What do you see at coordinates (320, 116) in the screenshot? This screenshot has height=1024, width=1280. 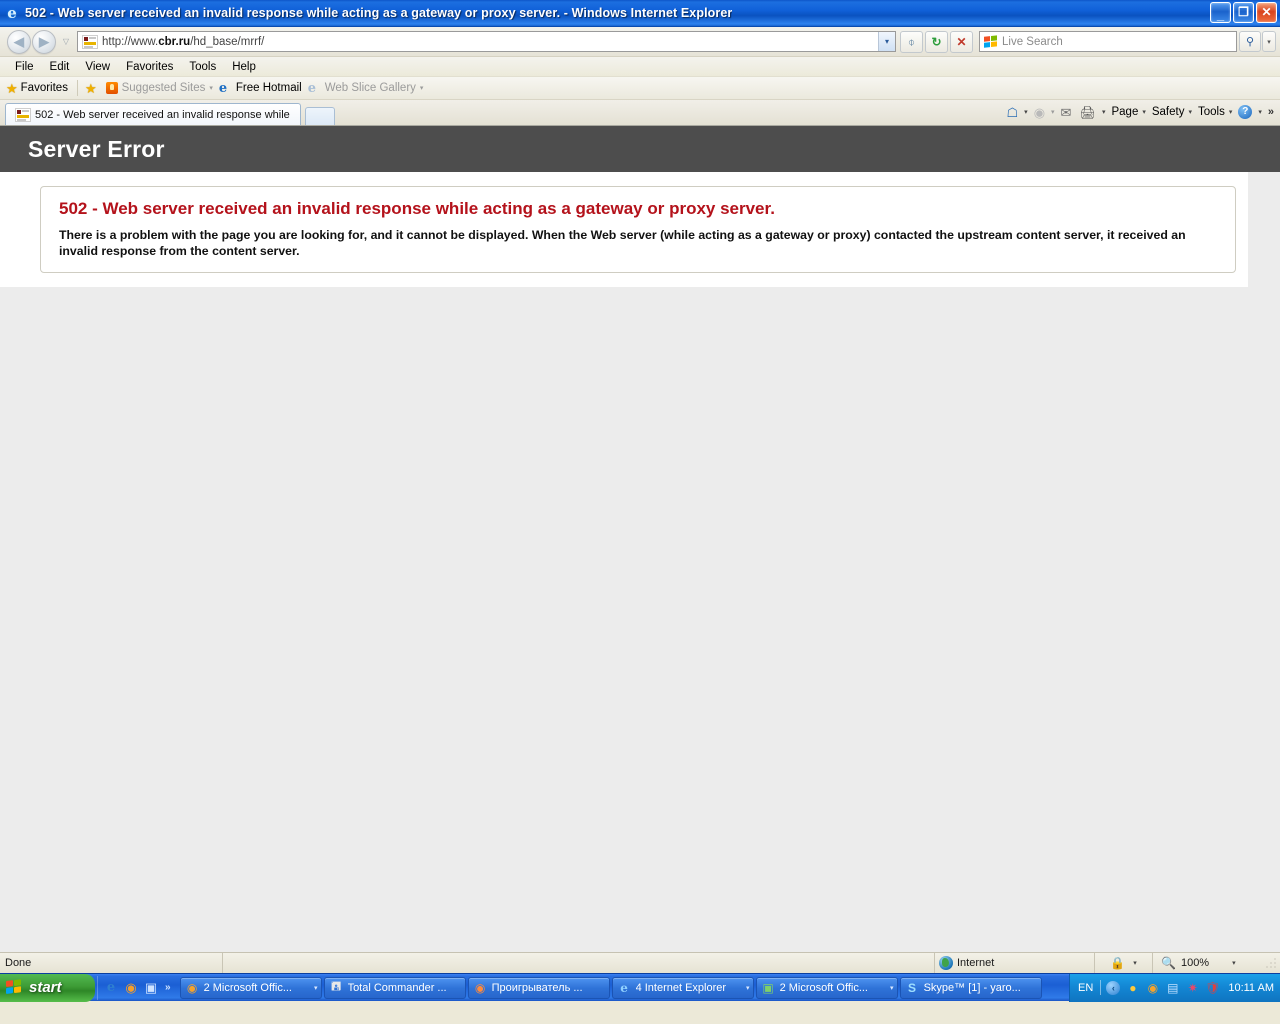 I see `new-tab-button` at bounding box center [320, 116].